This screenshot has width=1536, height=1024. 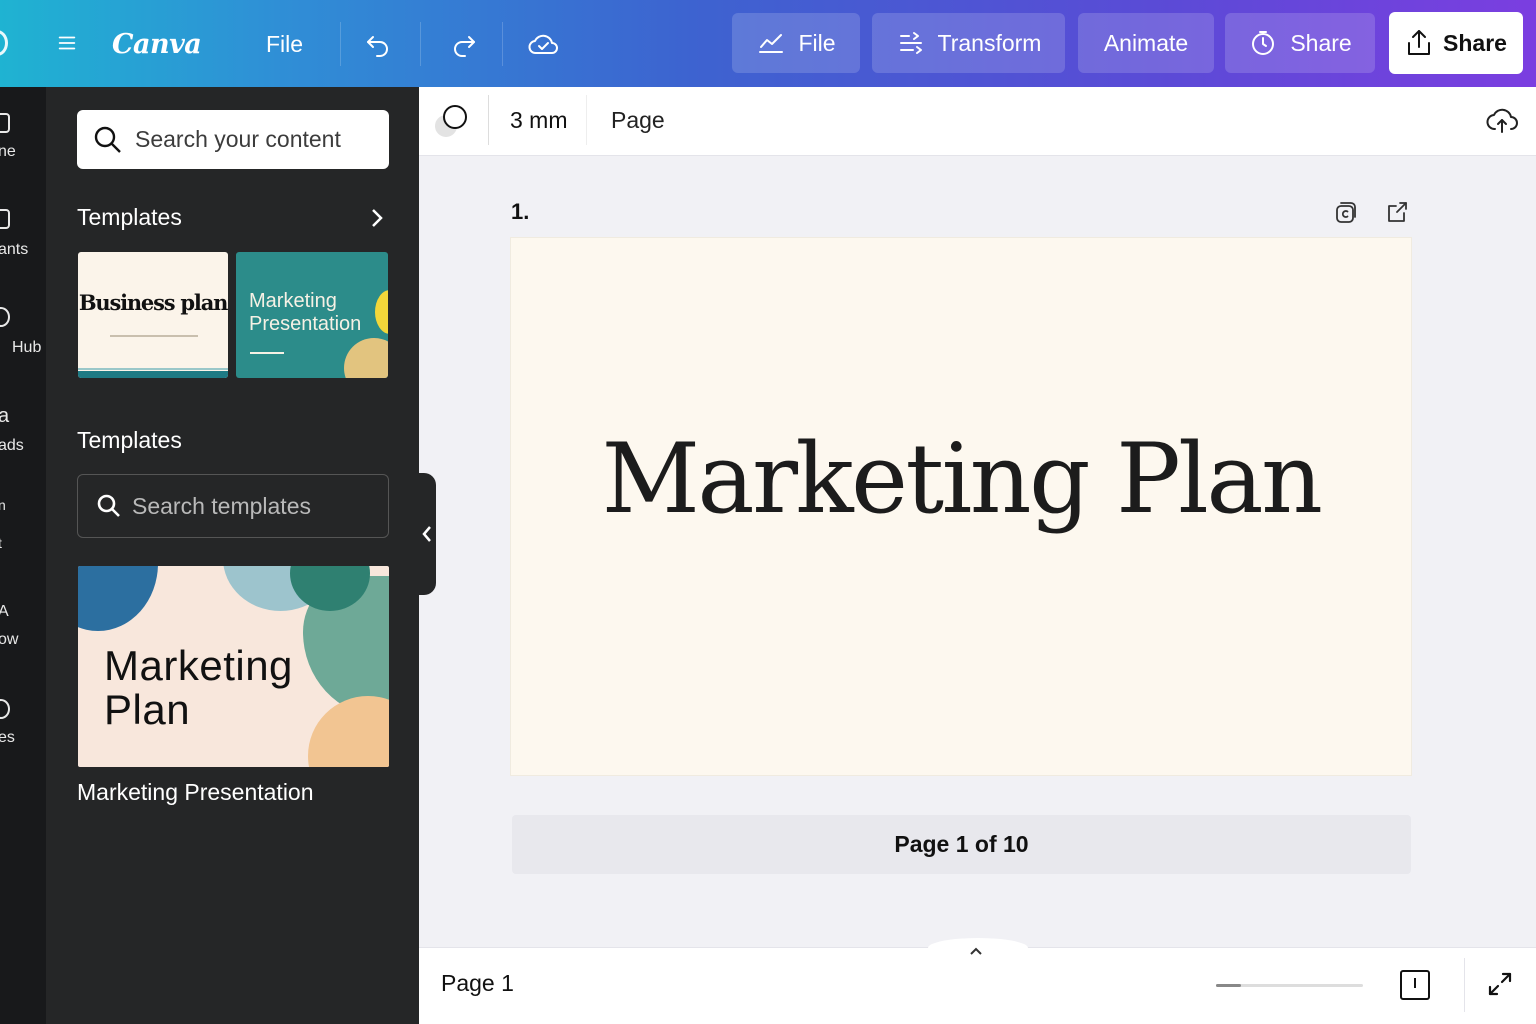 I want to click on account-icon, so click(x=4, y=43).